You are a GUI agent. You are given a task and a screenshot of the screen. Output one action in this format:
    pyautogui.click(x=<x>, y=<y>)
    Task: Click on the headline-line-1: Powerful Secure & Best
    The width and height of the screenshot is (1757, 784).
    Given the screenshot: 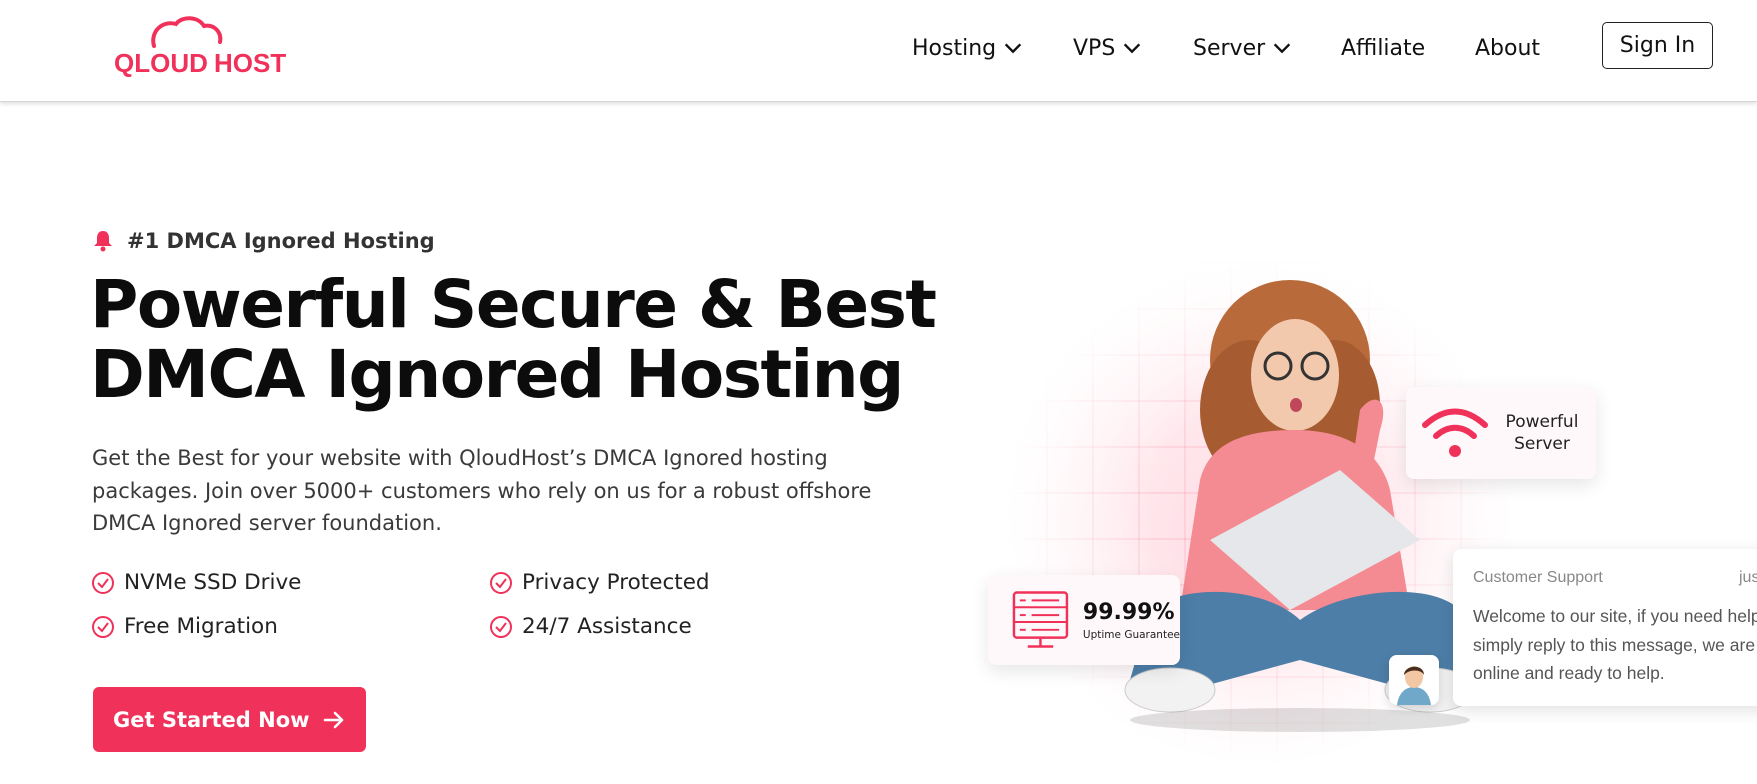 What is the action you would take?
    pyautogui.click(x=513, y=304)
    